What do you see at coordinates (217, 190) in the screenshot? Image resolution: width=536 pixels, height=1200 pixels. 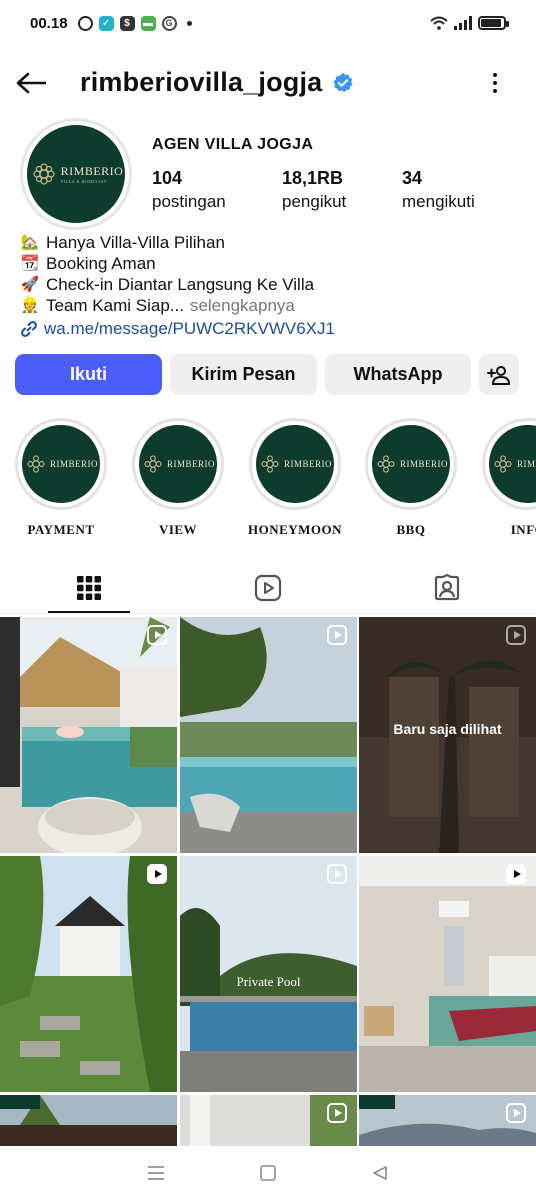 I see `posts-stat: 104 postingan` at bounding box center [217, 190].